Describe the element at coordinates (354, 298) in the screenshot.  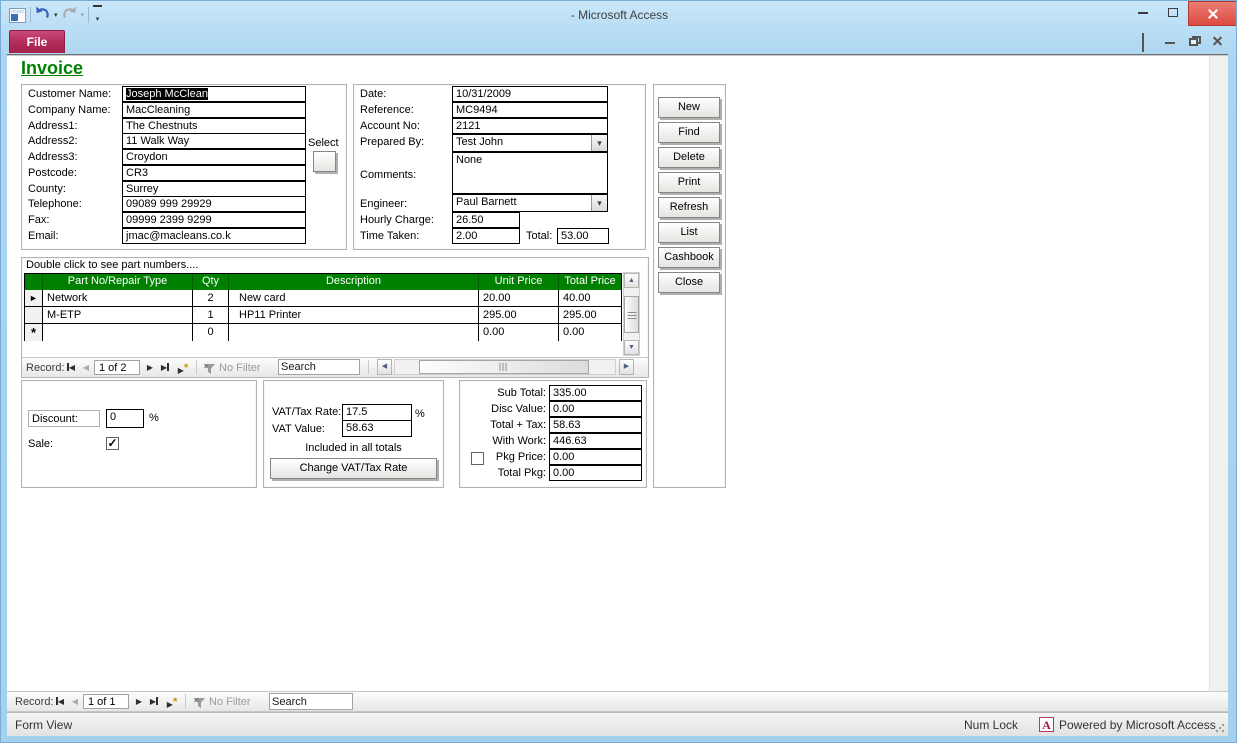
I see `cell-description: New card` at that location.